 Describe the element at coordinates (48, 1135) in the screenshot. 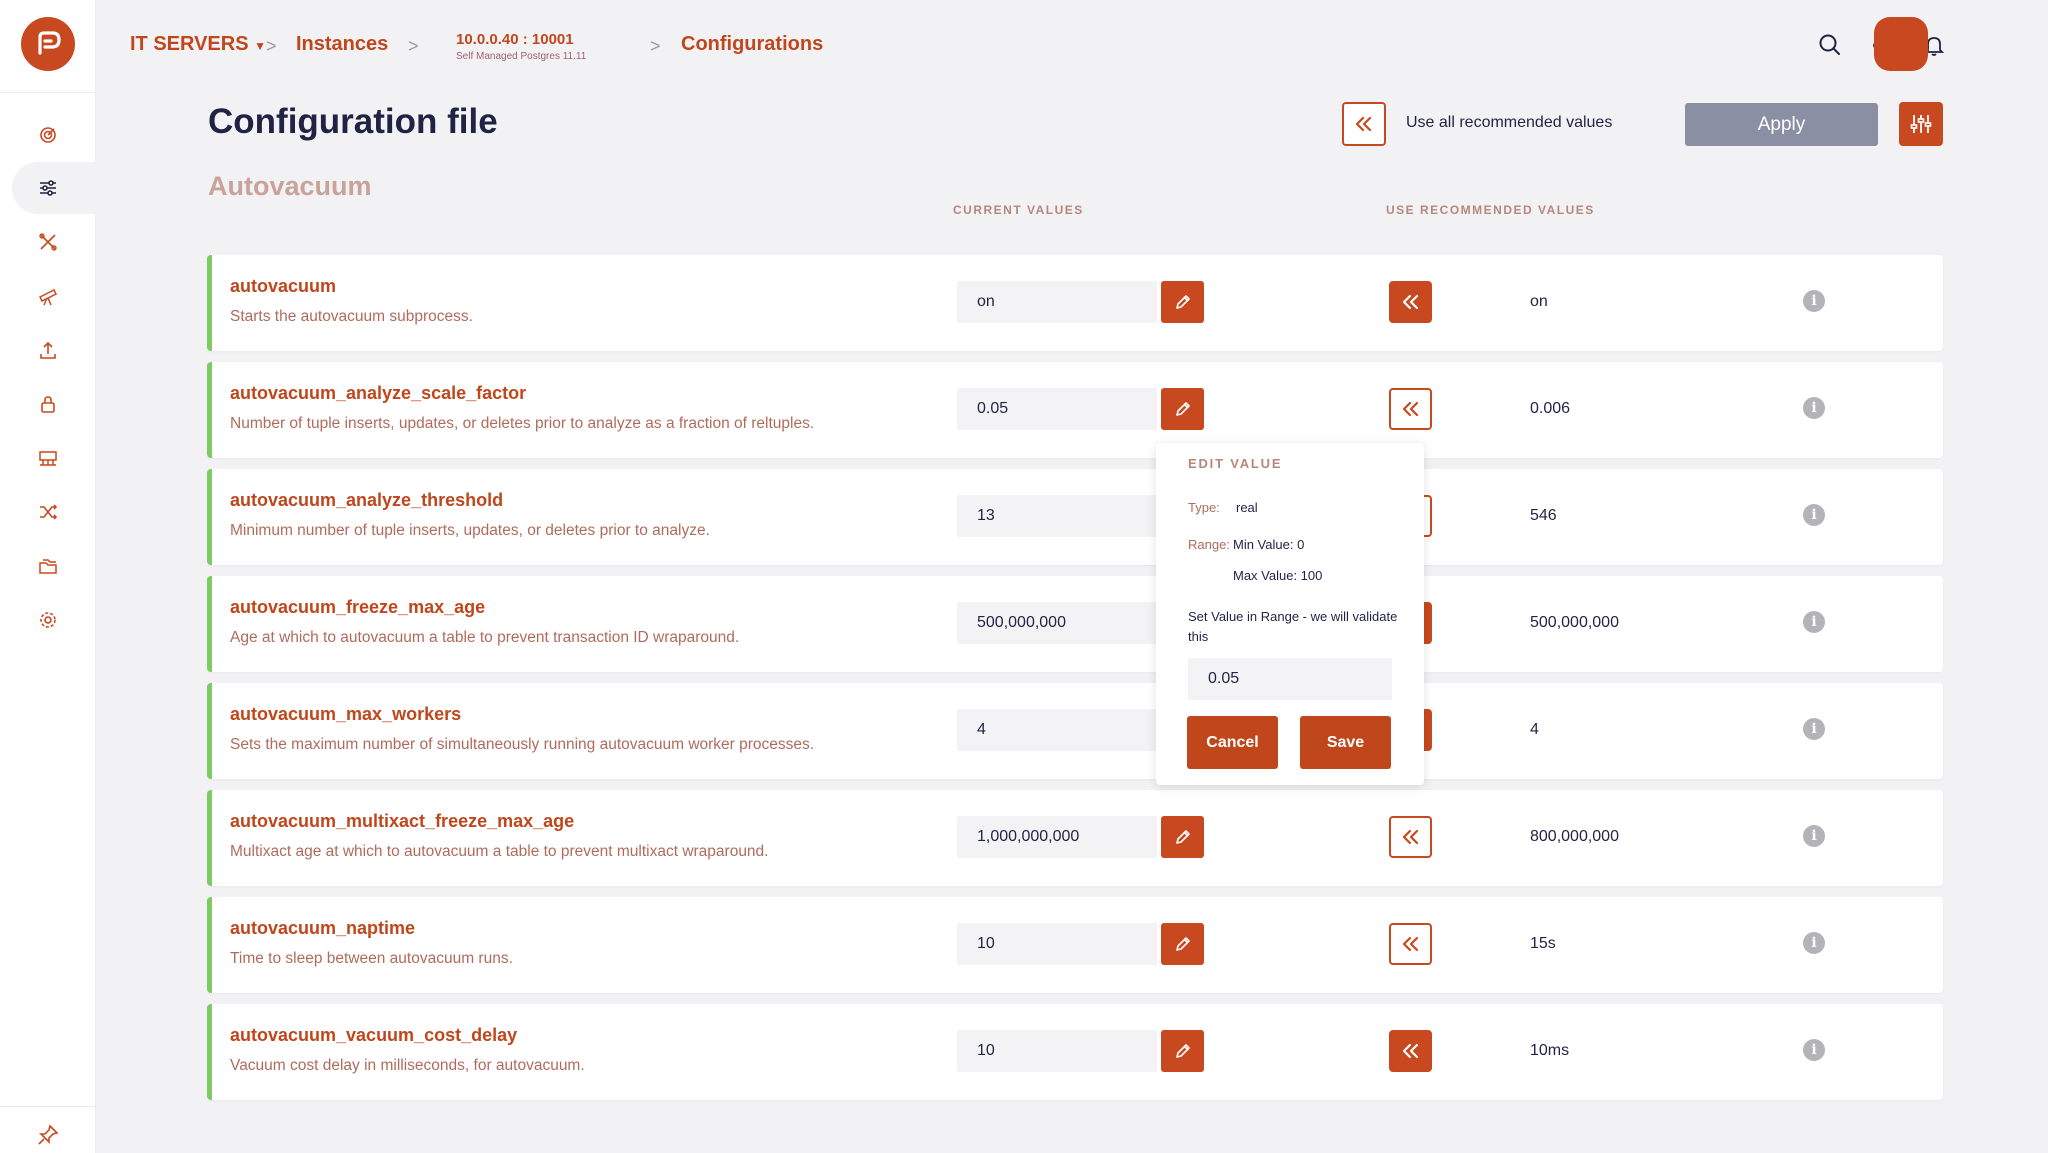

I see `pin-icon` at that location.